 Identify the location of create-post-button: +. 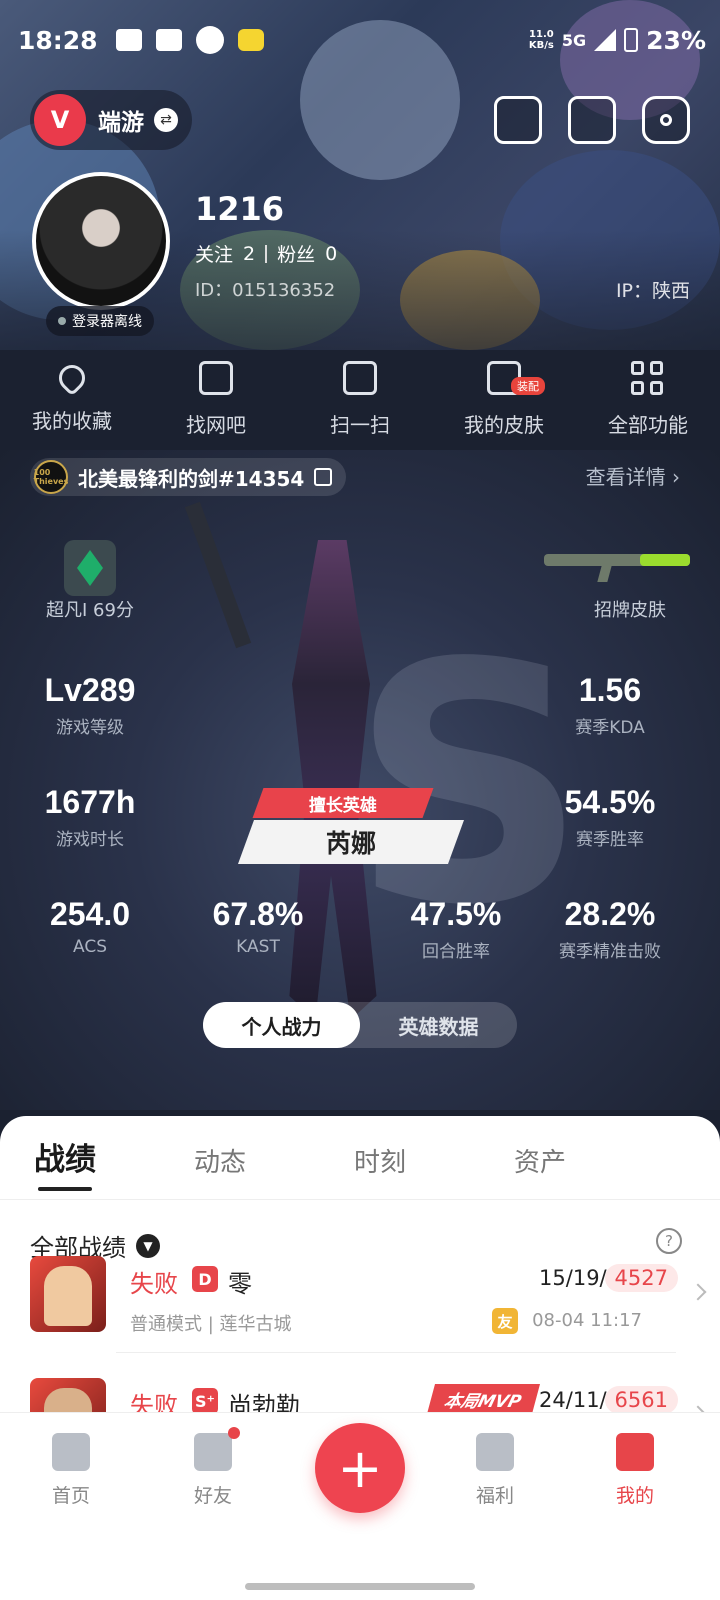
(360, 1468).